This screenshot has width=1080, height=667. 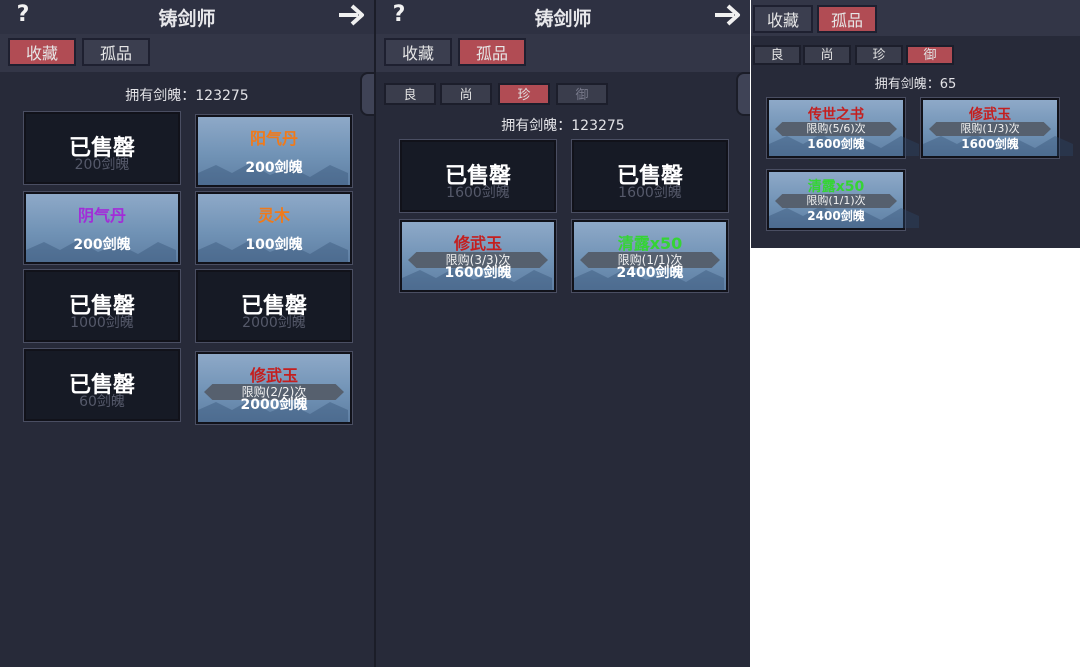 What do you see at coordinates (836, 115) in the screenshot?
I see `item-name: 传世之书` at bounding box center [836, 115].